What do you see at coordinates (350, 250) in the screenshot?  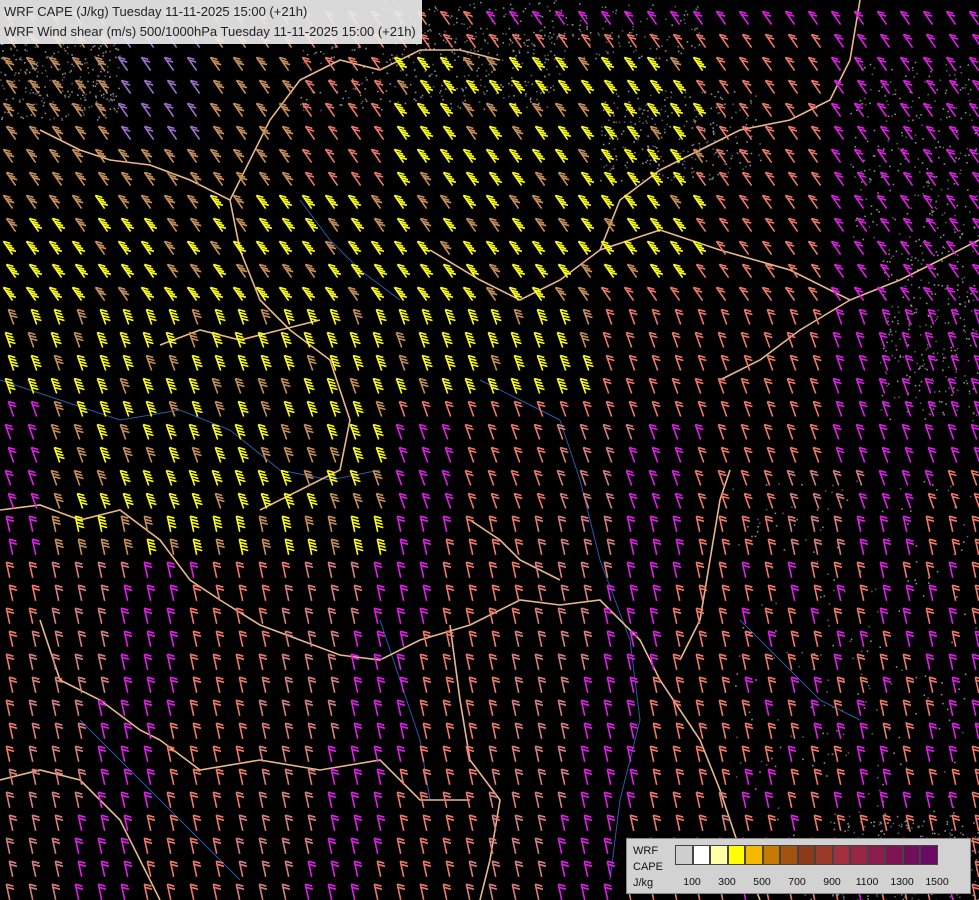 I see `river` at bounding box center [350, 250].